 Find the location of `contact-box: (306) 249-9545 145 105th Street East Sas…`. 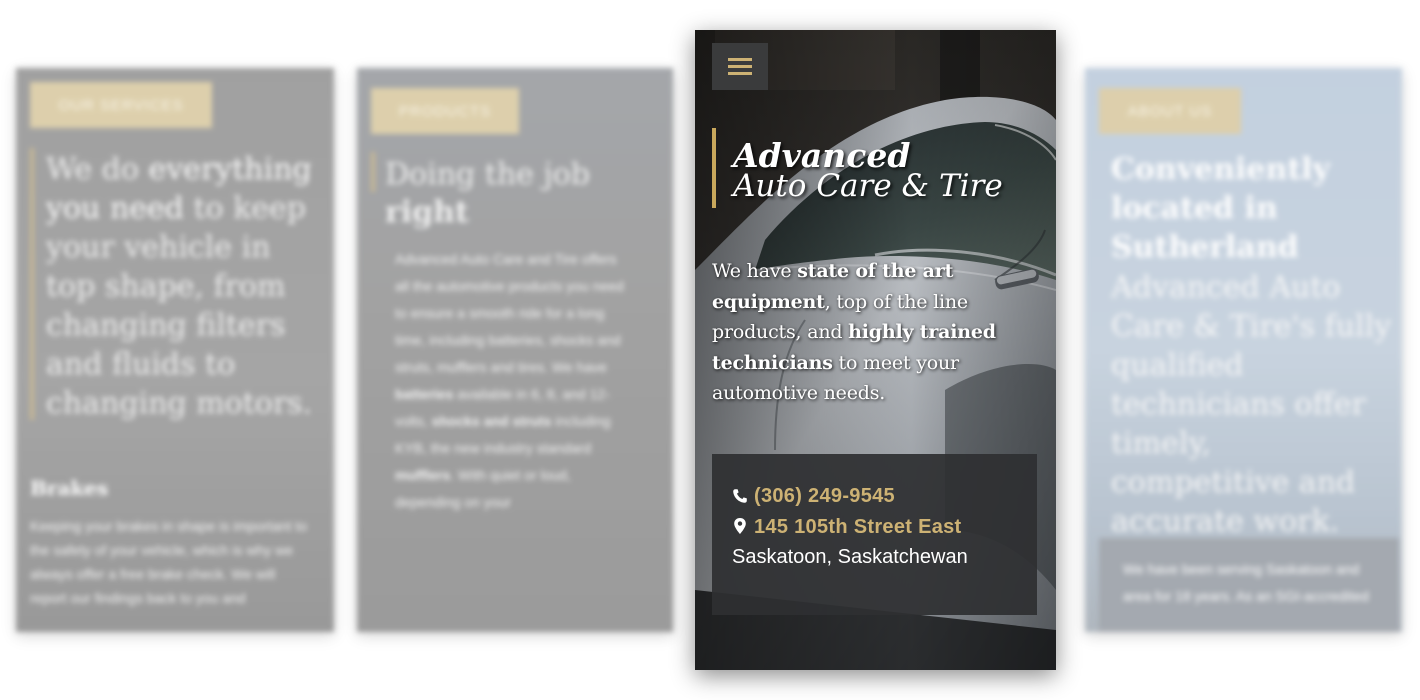

contact-box: (306) 249-9545 145 105th Street East Sas… is located at coordinates (874, 534).